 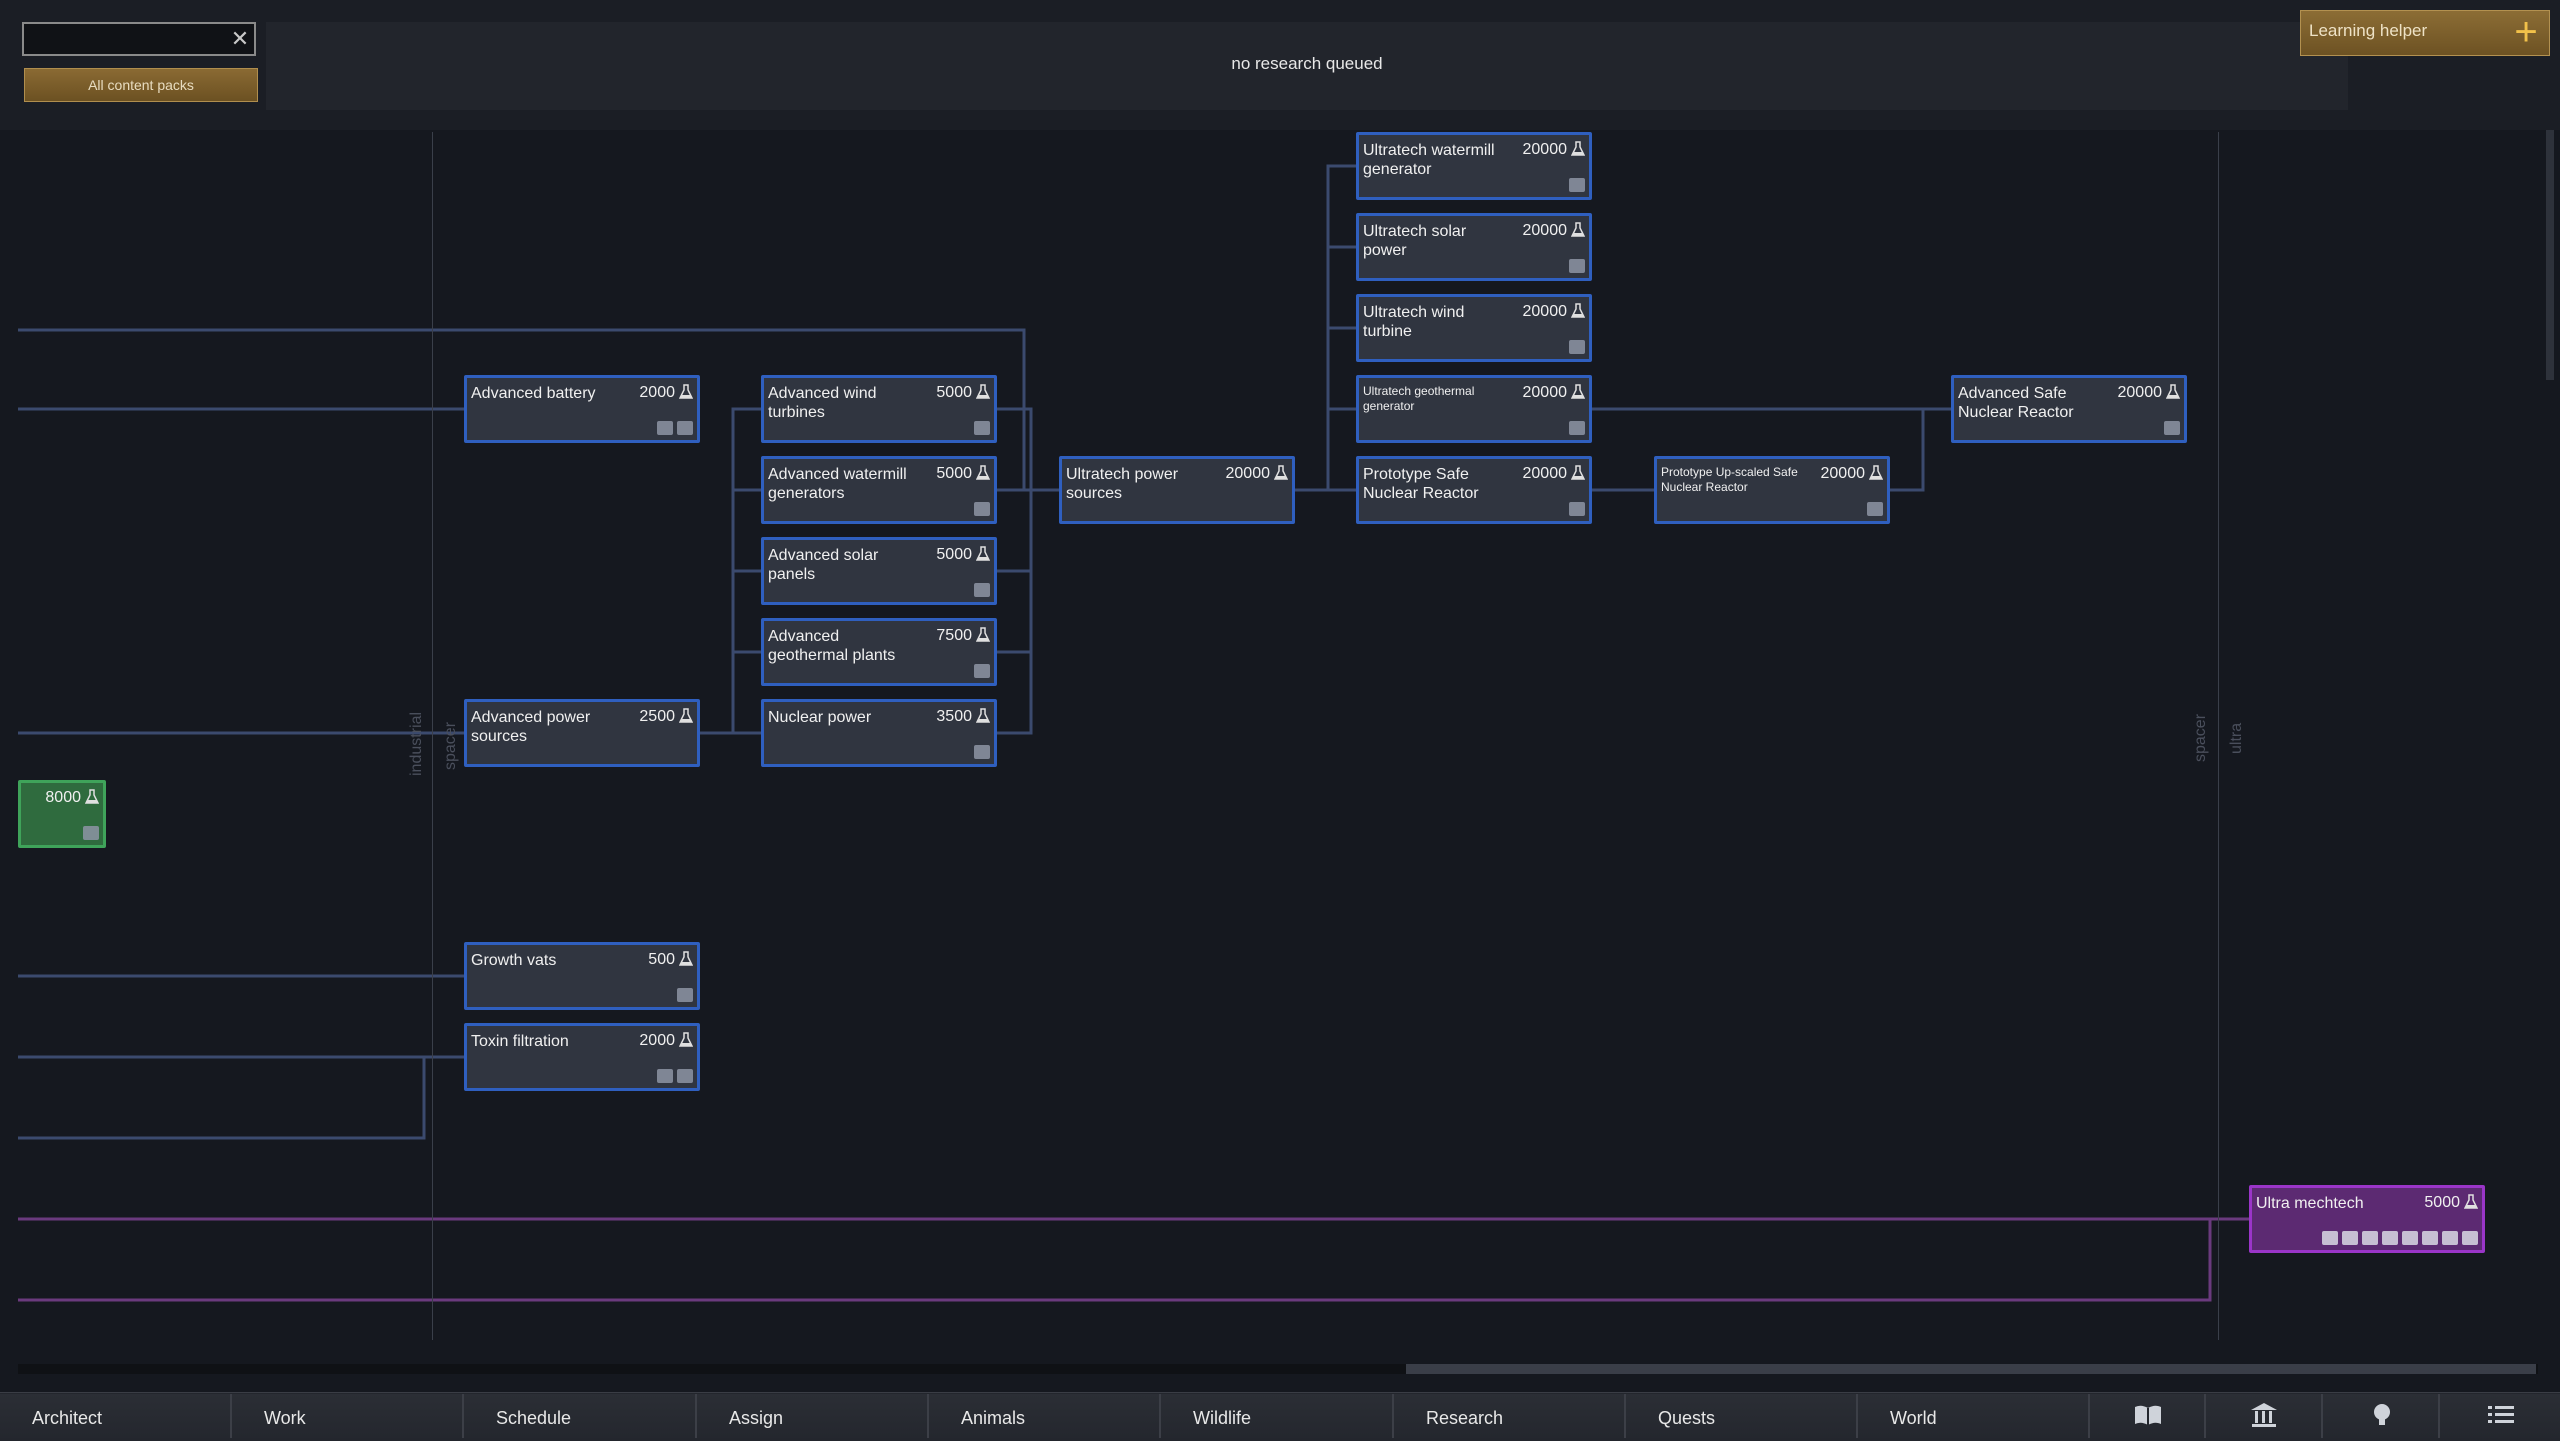 What do you see at coordinates (879, 490) in the screenshot?
I see `research-node-advanced-watermill-generators: Advanced watermill generators 5000` at bounding box center [879, 490].